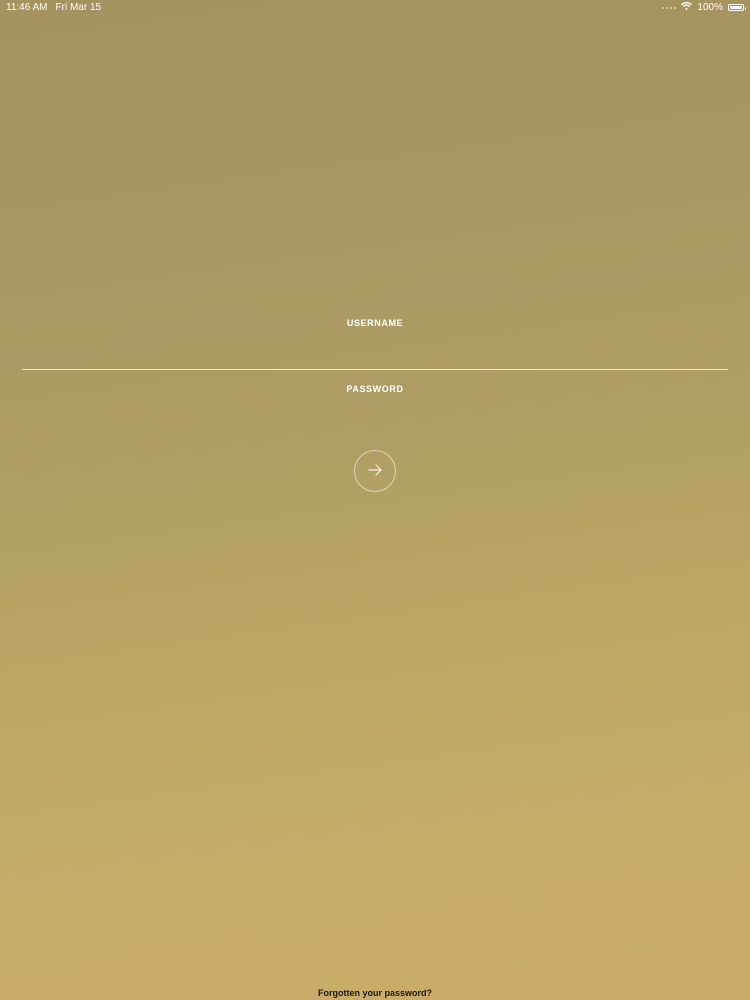 Image resolution: width=750 pixels, height=1000 pixels. Describe the element at coordinates (375, 8) in the screenshot. I see `status-bar: 11:46 AM Fri Mar 15 100%` at that location.